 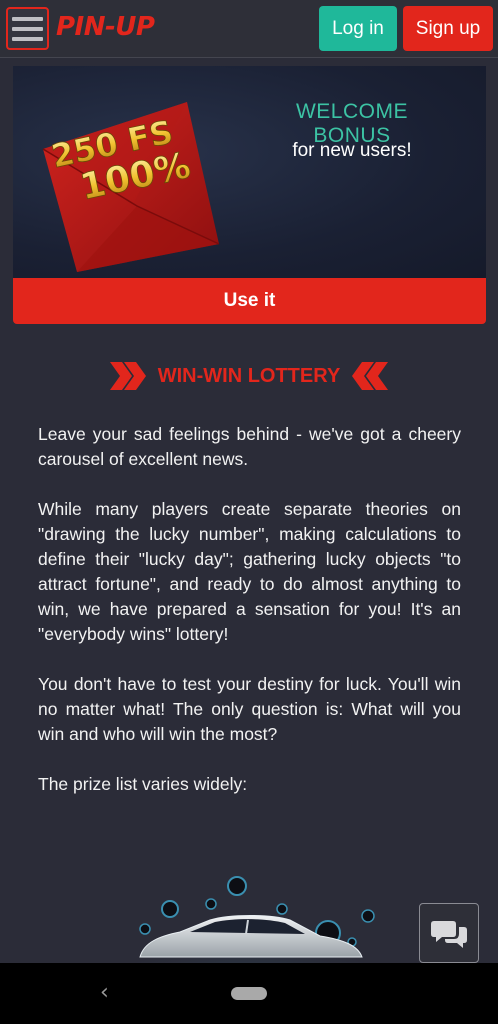 I want to click on login-button: Log in, so click(x=358, y=28).